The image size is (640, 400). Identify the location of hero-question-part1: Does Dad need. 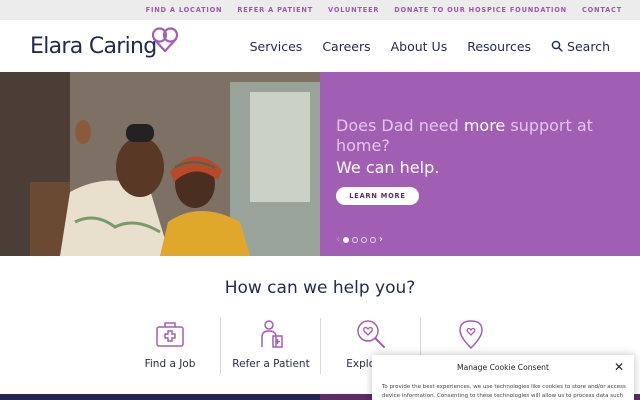
(400, 125).